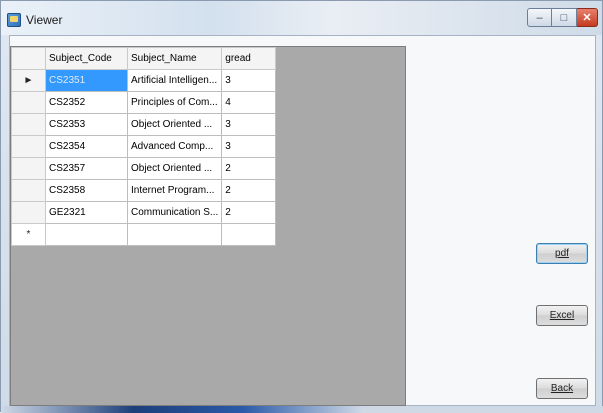 The image size is (603, 413). What do you see at coordinates (86, 124) in the screenshot?
I see `cell-subject-code: CS2353` at bounding box center [86, 124].